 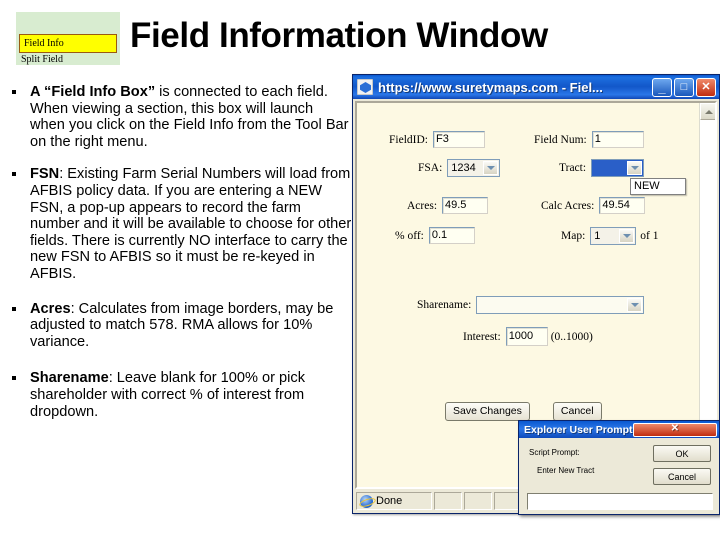 What do you see at coordinates (45, 174) in the screenshot?
I see `bullet-lead: FSN` at bounding box center [45, 174].